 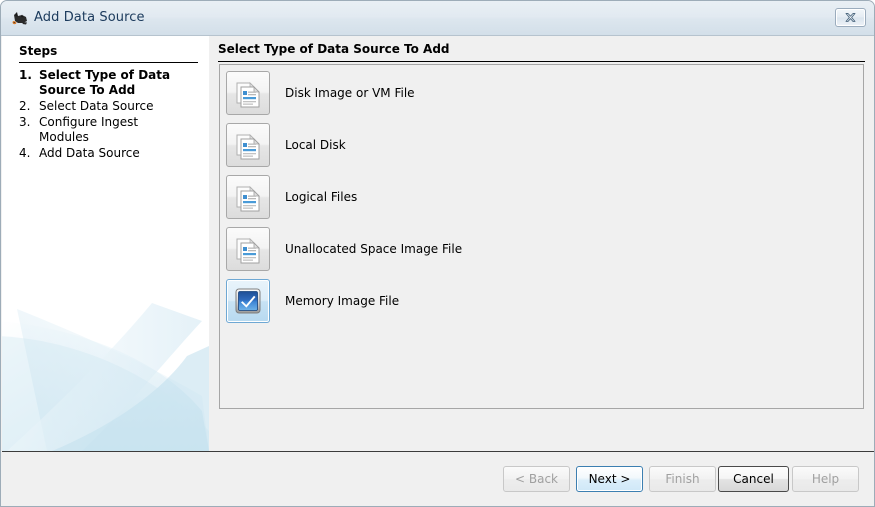 What do you see at coordinates (108, 62) in the screenshot?
I see `steps-divider` at bounding box center [108, 62].